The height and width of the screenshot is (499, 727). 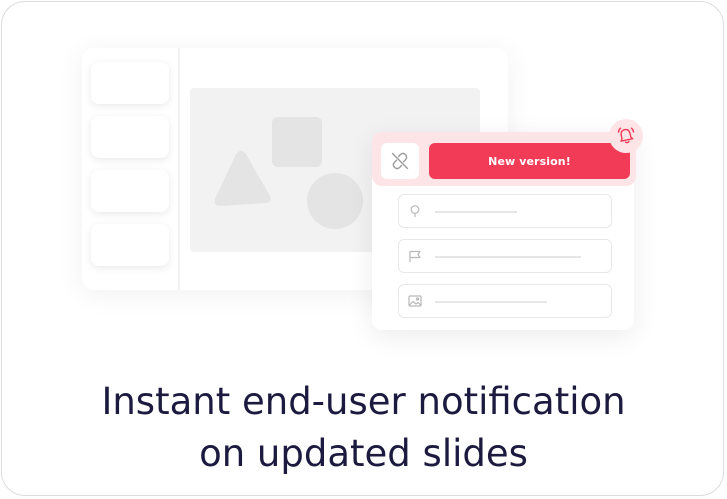 I want to click on caption-line-2: on updated slides, so click(x=363, y=453).